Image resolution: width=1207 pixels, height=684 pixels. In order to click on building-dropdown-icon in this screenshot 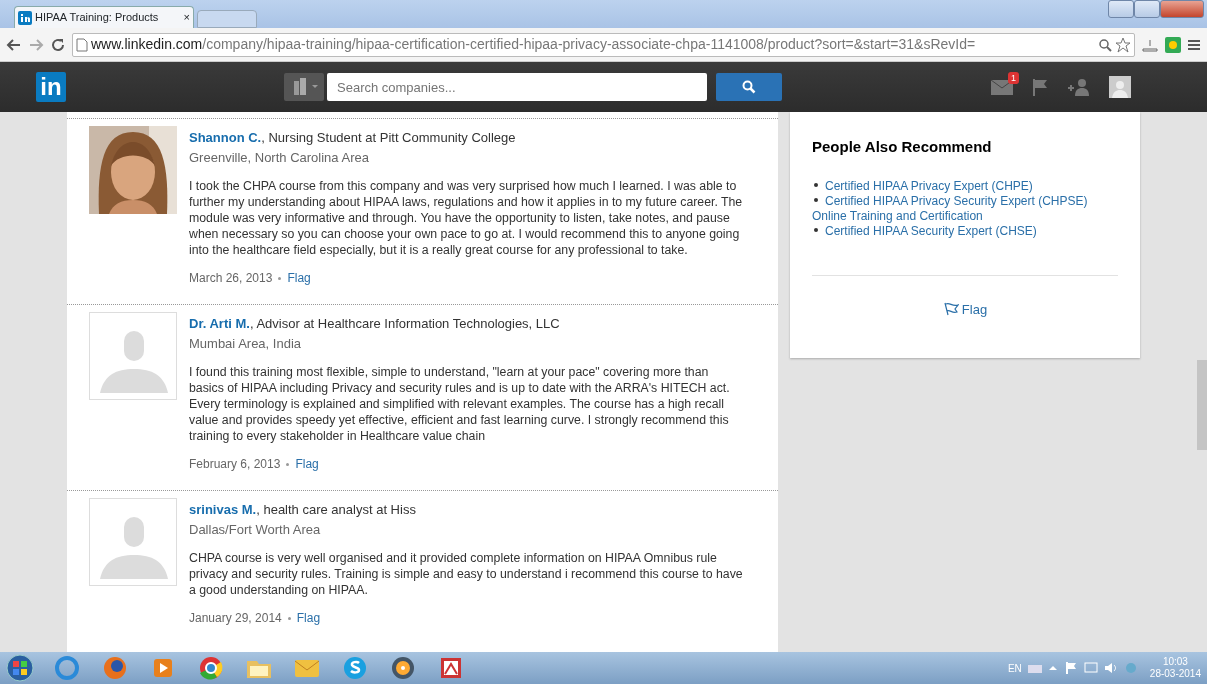, I will do `click(304, 87)`.